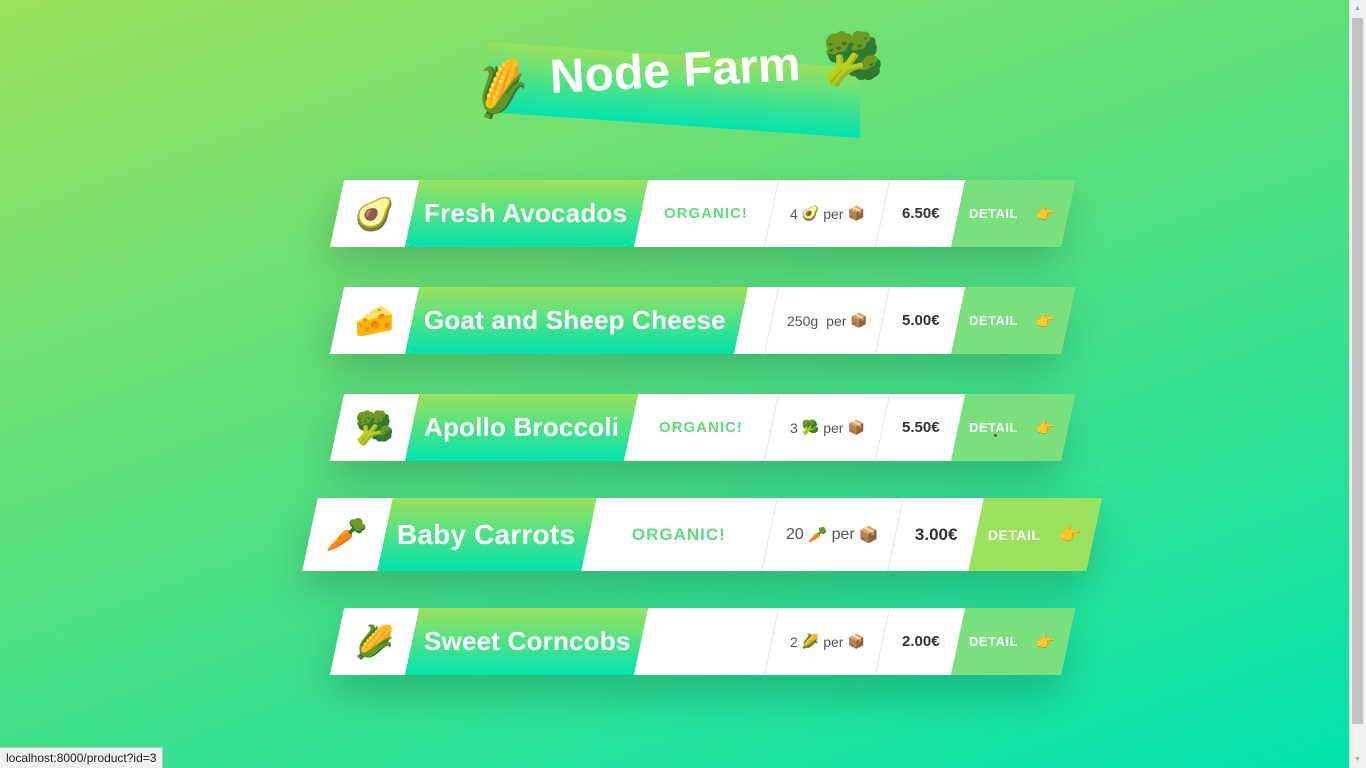 The height and width of the screenshot is (768, 1366). What do you see at coordinates (810, 641) in the screenshot?
I see `quantity-emoji-icon: 🌽` at bounding box center [810, 641].